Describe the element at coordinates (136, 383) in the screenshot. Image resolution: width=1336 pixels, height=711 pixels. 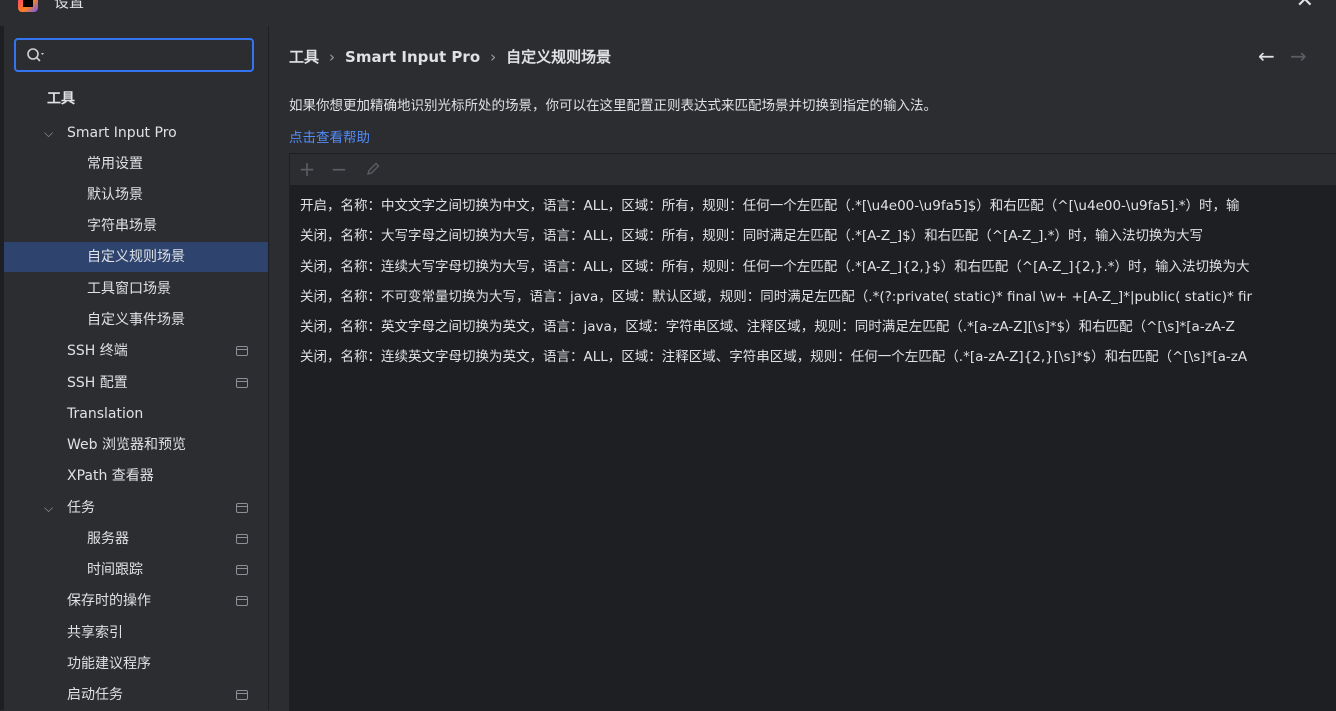
I see `sidebar-item-ssh-config: SSH 配置` at that location.